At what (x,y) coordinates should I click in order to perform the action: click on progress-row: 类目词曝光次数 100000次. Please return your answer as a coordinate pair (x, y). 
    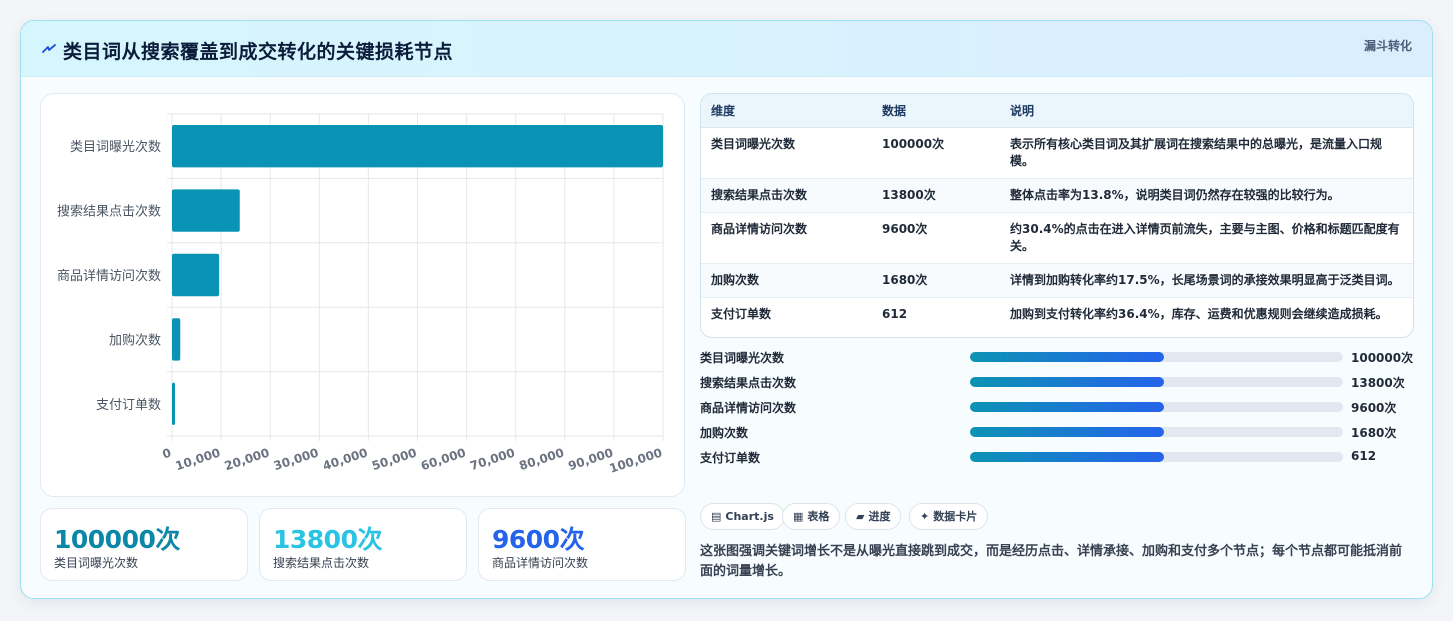
    Looking at the image, I should click on (1057, 357).